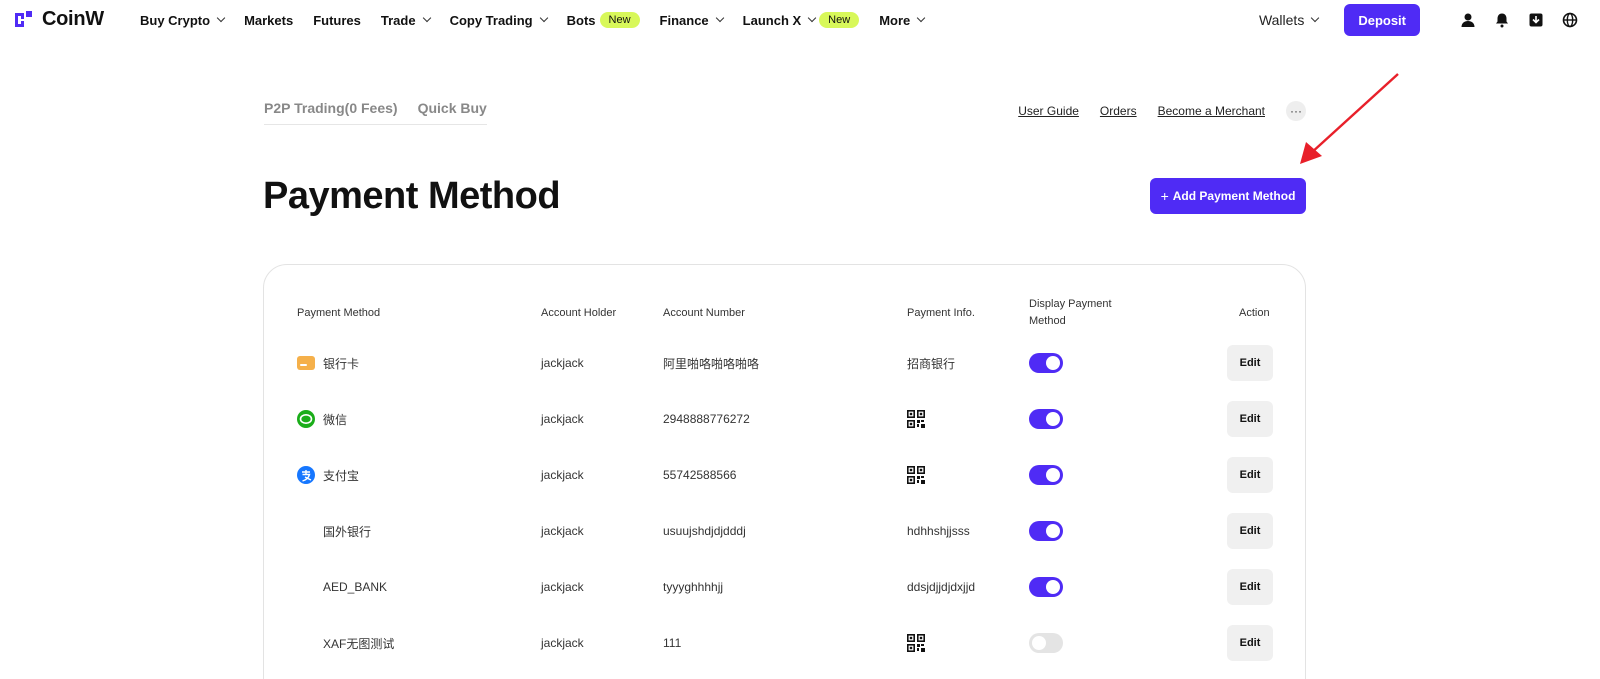 This screenshot has height=679, width=1600. I want to click on alipay-icon, so click(306, 475).